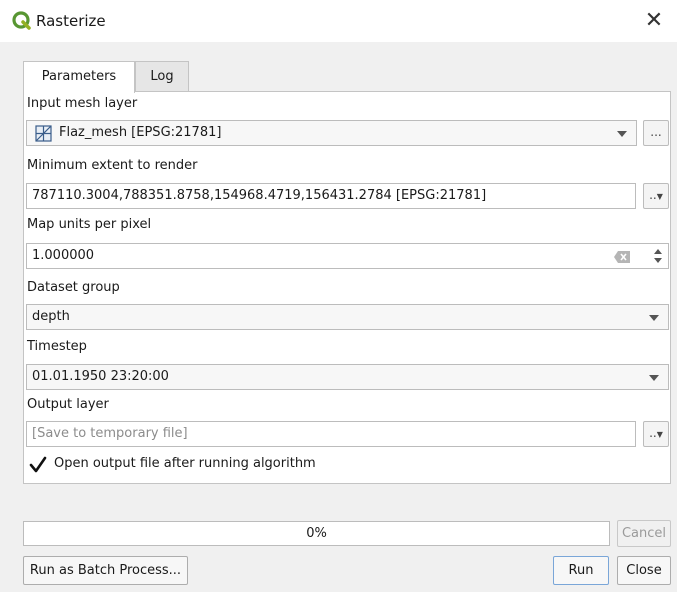  I want to click on extent-menu-button: ..▼, so click(656, 196).